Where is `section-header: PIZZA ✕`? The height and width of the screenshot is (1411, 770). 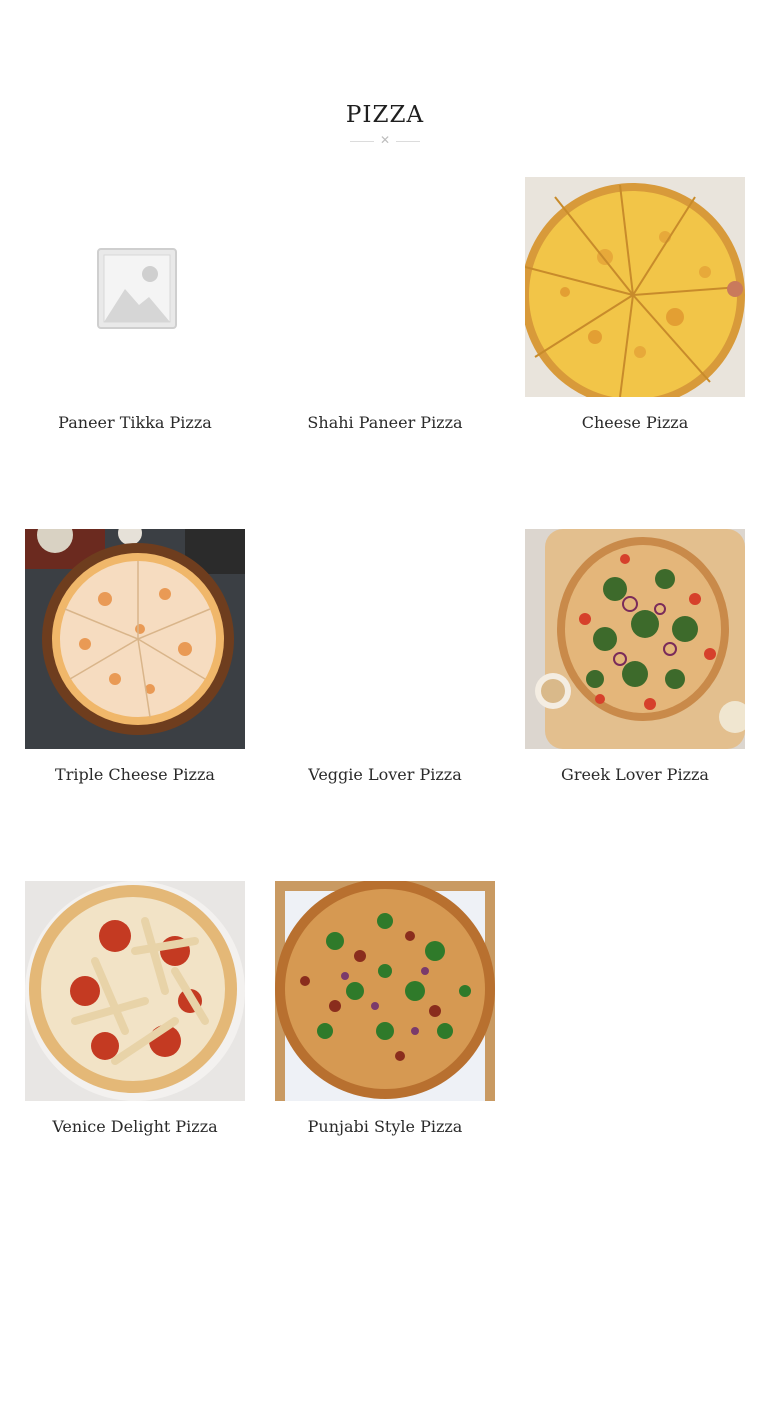
section-header: PIZZA ✕ is located at coordinates (385, 122).